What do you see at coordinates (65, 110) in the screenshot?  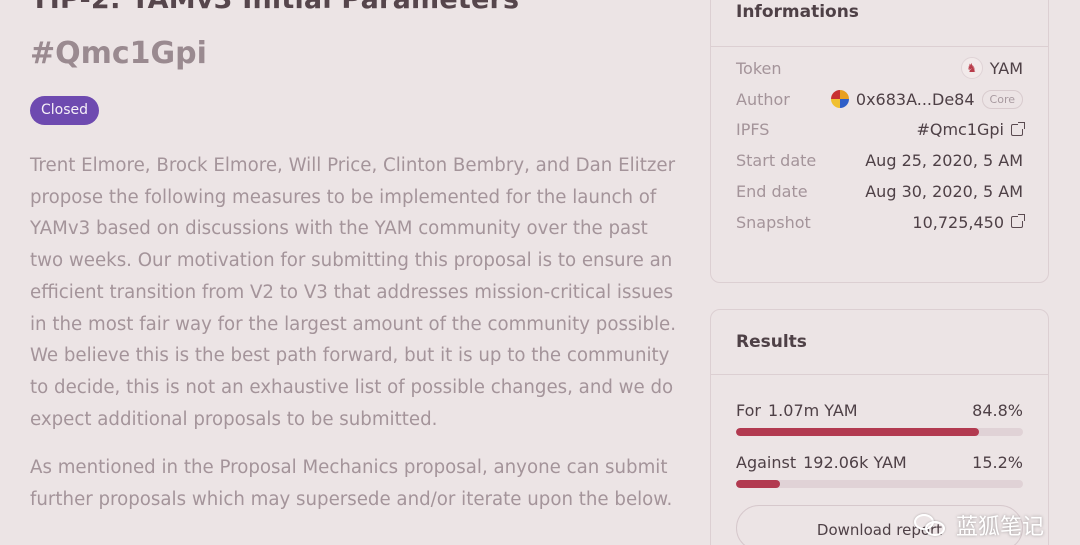 I see `status-badge: Closed` at bounding box center [65, 110].